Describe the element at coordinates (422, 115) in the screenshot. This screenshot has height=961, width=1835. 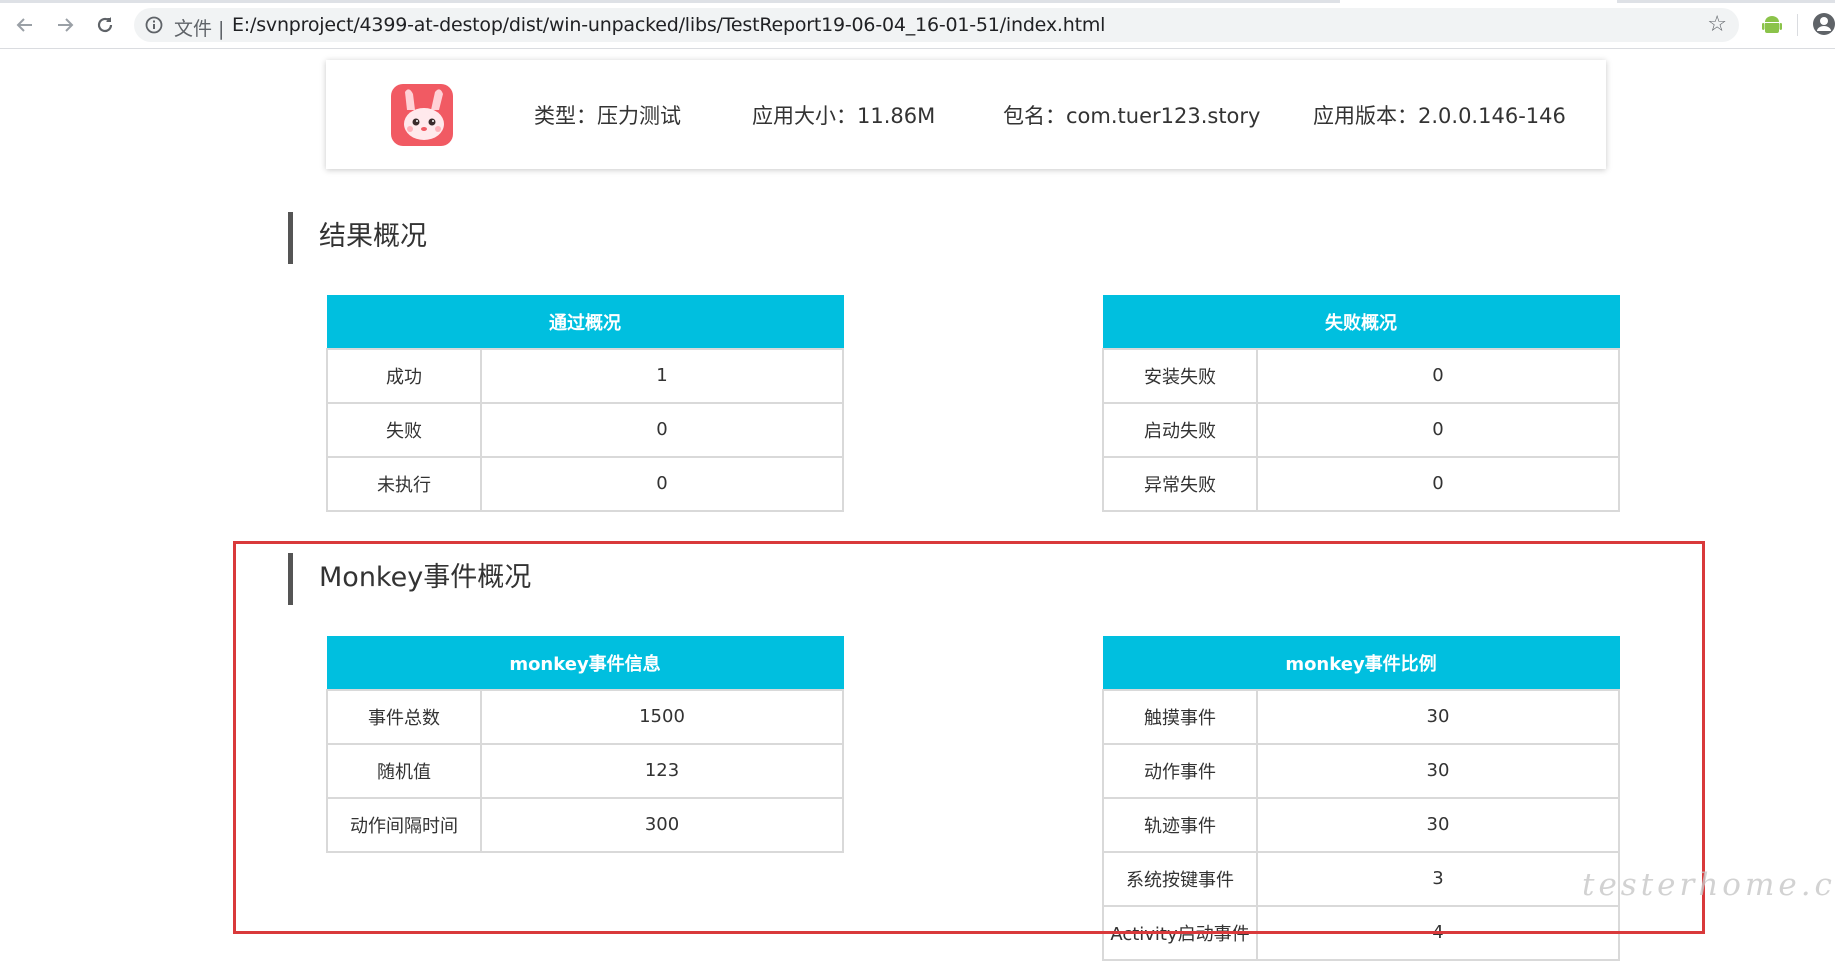
I see `rabbit-app-icon` at that location.